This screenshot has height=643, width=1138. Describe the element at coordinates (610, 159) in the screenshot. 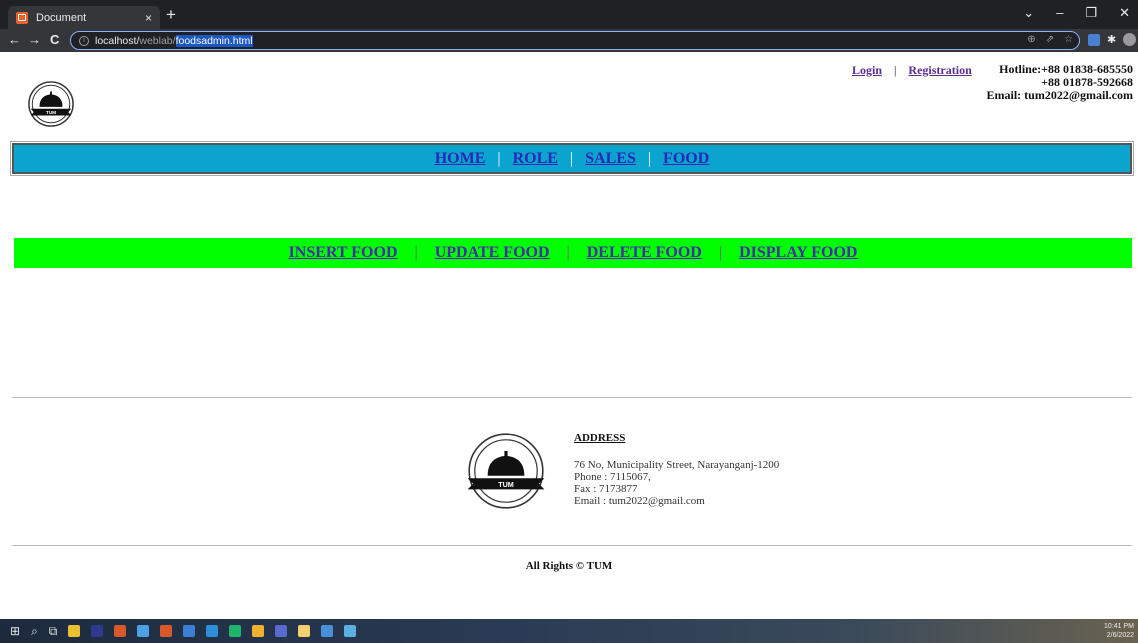

I see `nav-sales: SALES` at that location.